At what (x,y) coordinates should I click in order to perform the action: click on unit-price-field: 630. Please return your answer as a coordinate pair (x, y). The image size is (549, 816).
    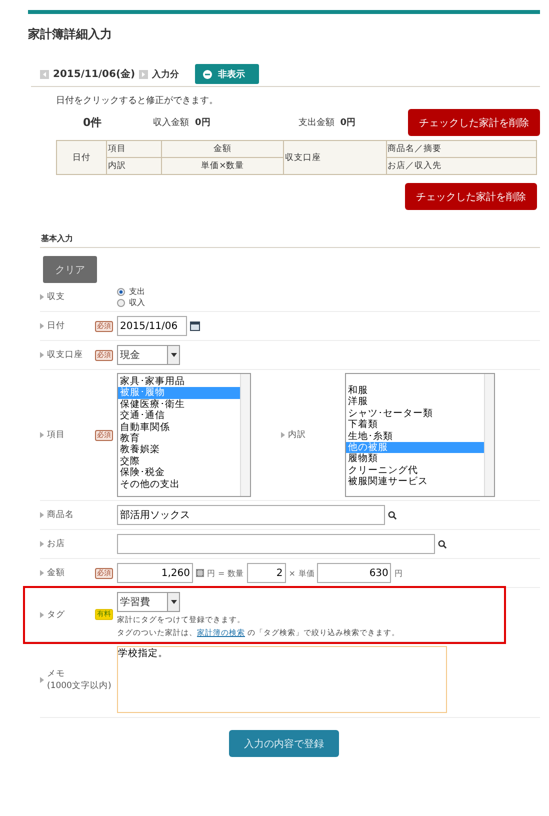
    Looking at the image, I should click on (354, 573).